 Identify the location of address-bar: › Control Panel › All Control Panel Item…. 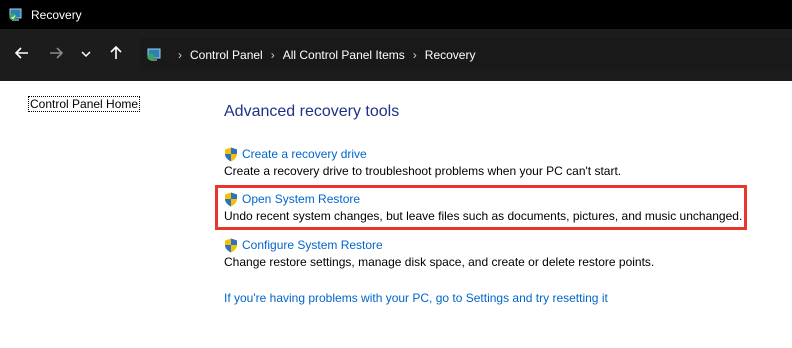
(466, 54).